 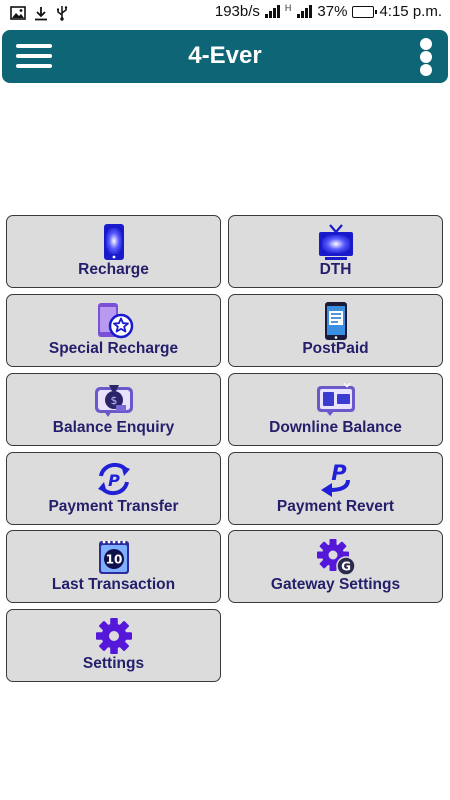 What do you see at coordinates (113, 506) in the screenshot?
I see `tile-label: Payment Transfer` at bounding box center [113, 506].